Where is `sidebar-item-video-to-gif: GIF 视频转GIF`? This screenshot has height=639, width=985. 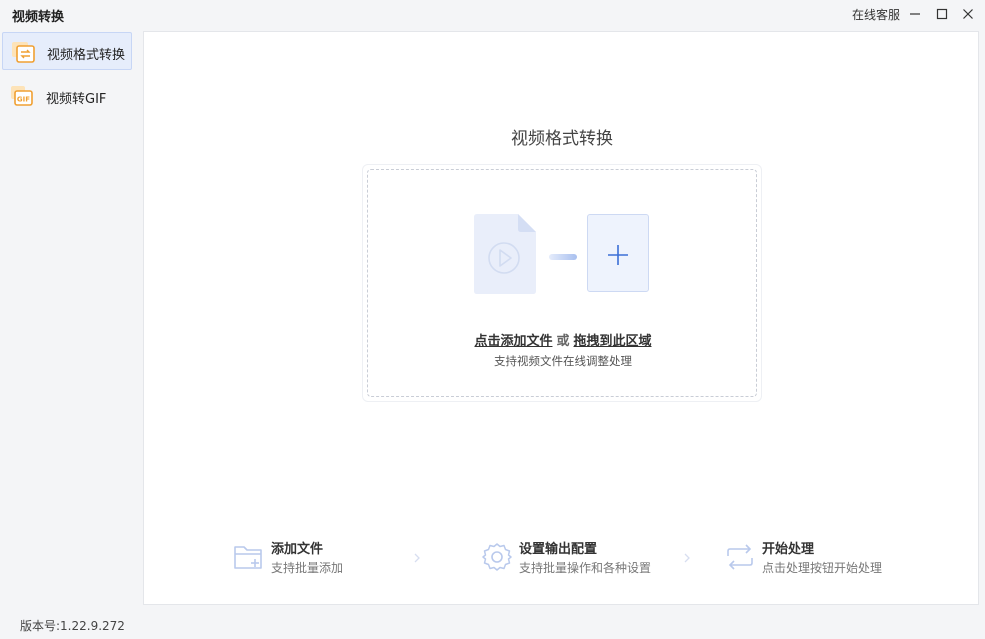 sidebar-item-video-to-gif: GIF 视频转GIF is located at coordinates (67, 96).